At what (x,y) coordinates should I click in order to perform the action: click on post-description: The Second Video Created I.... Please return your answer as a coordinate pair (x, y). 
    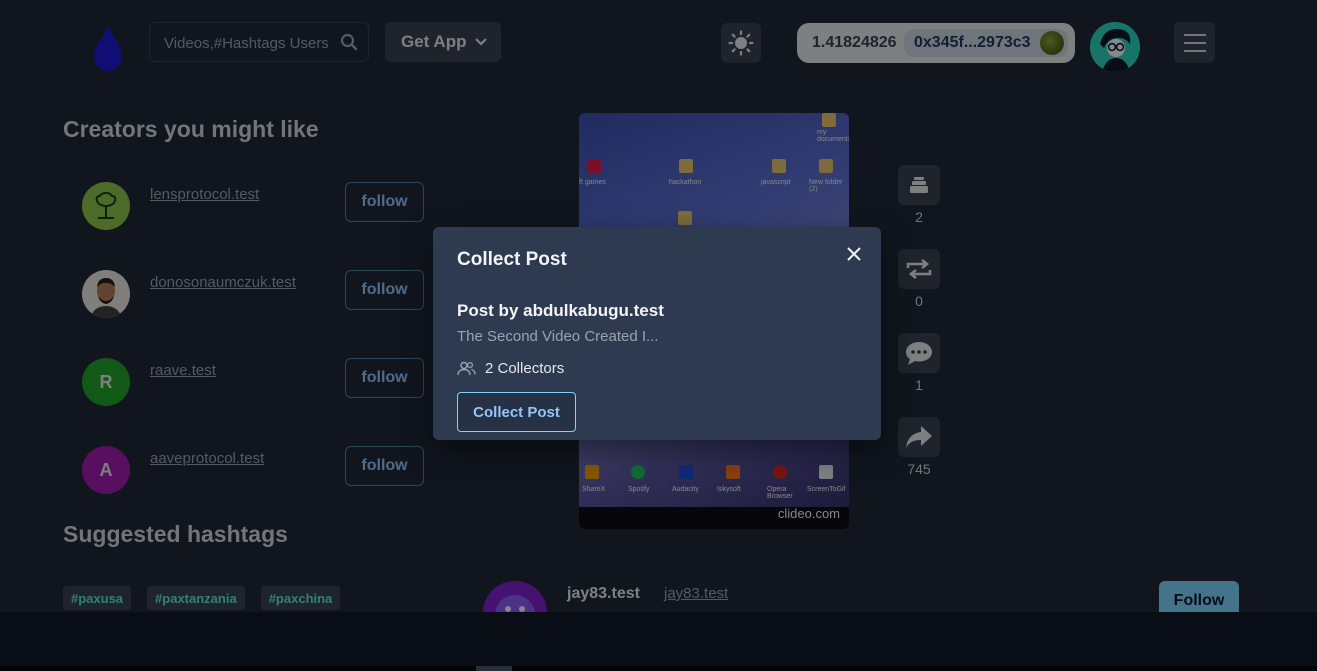
    Looking at the image, I should click on (558, 336).